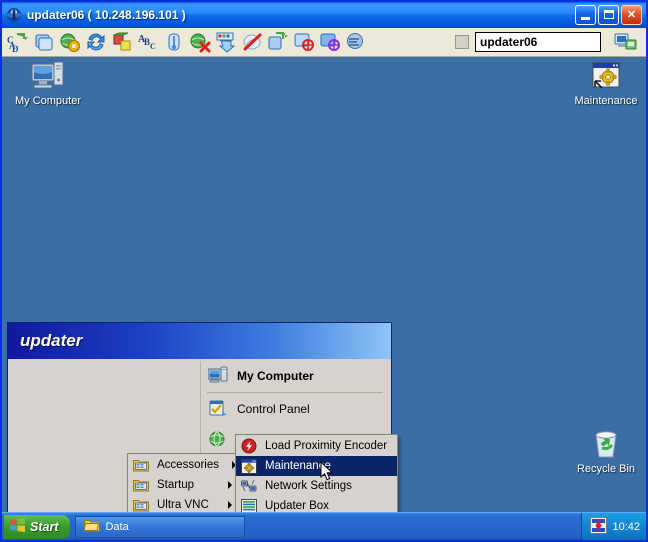 This screenshot has height=542, width=648. I want to click on connection-info-icon, so click(69, 42).